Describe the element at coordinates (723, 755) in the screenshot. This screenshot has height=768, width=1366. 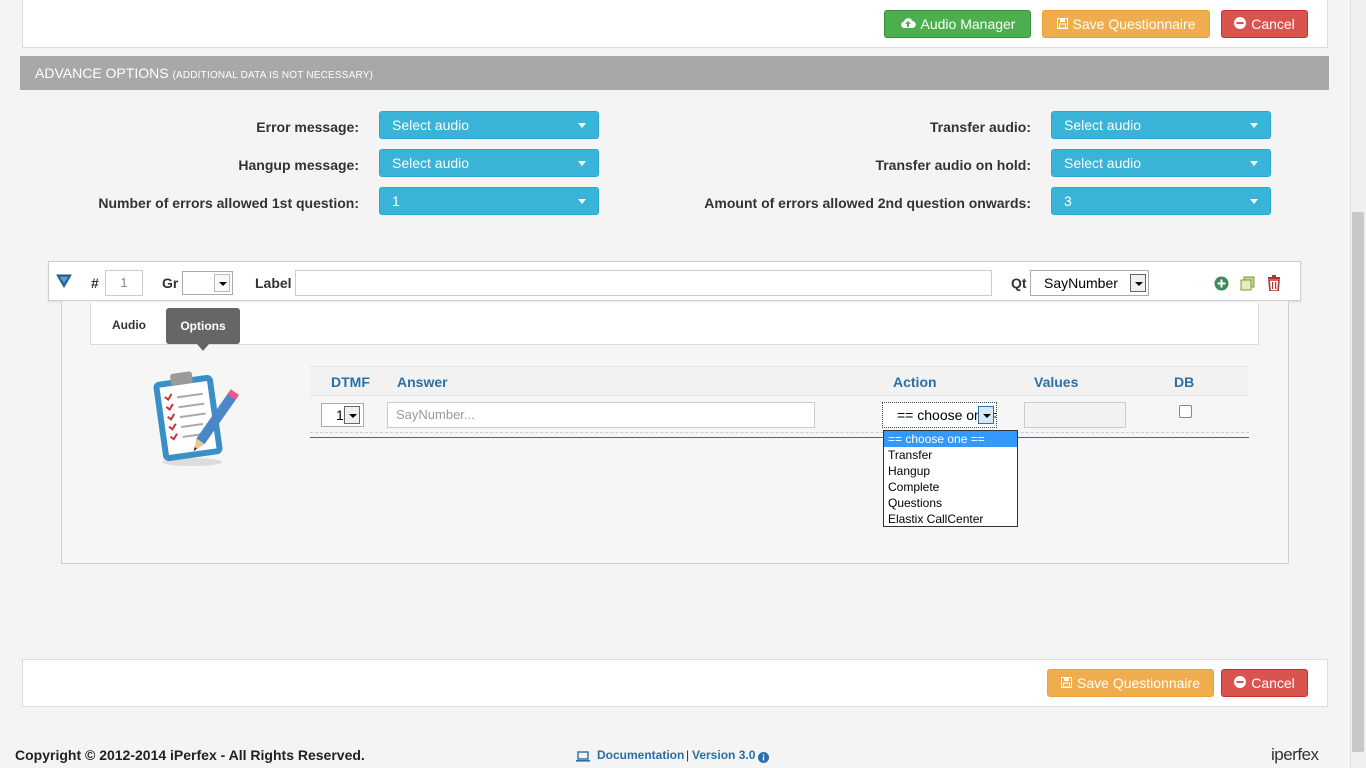
I see `version-link: Version 3.0` at that location.